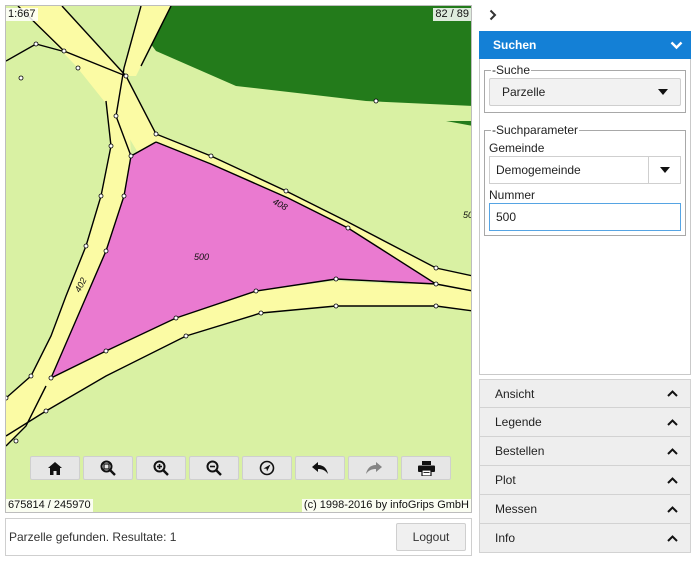  Describe the element at coordinates (238, 537) in the screenshot. I see `status-bar: Parzelle gefunden. Resultate: 1 Logout` at that location.